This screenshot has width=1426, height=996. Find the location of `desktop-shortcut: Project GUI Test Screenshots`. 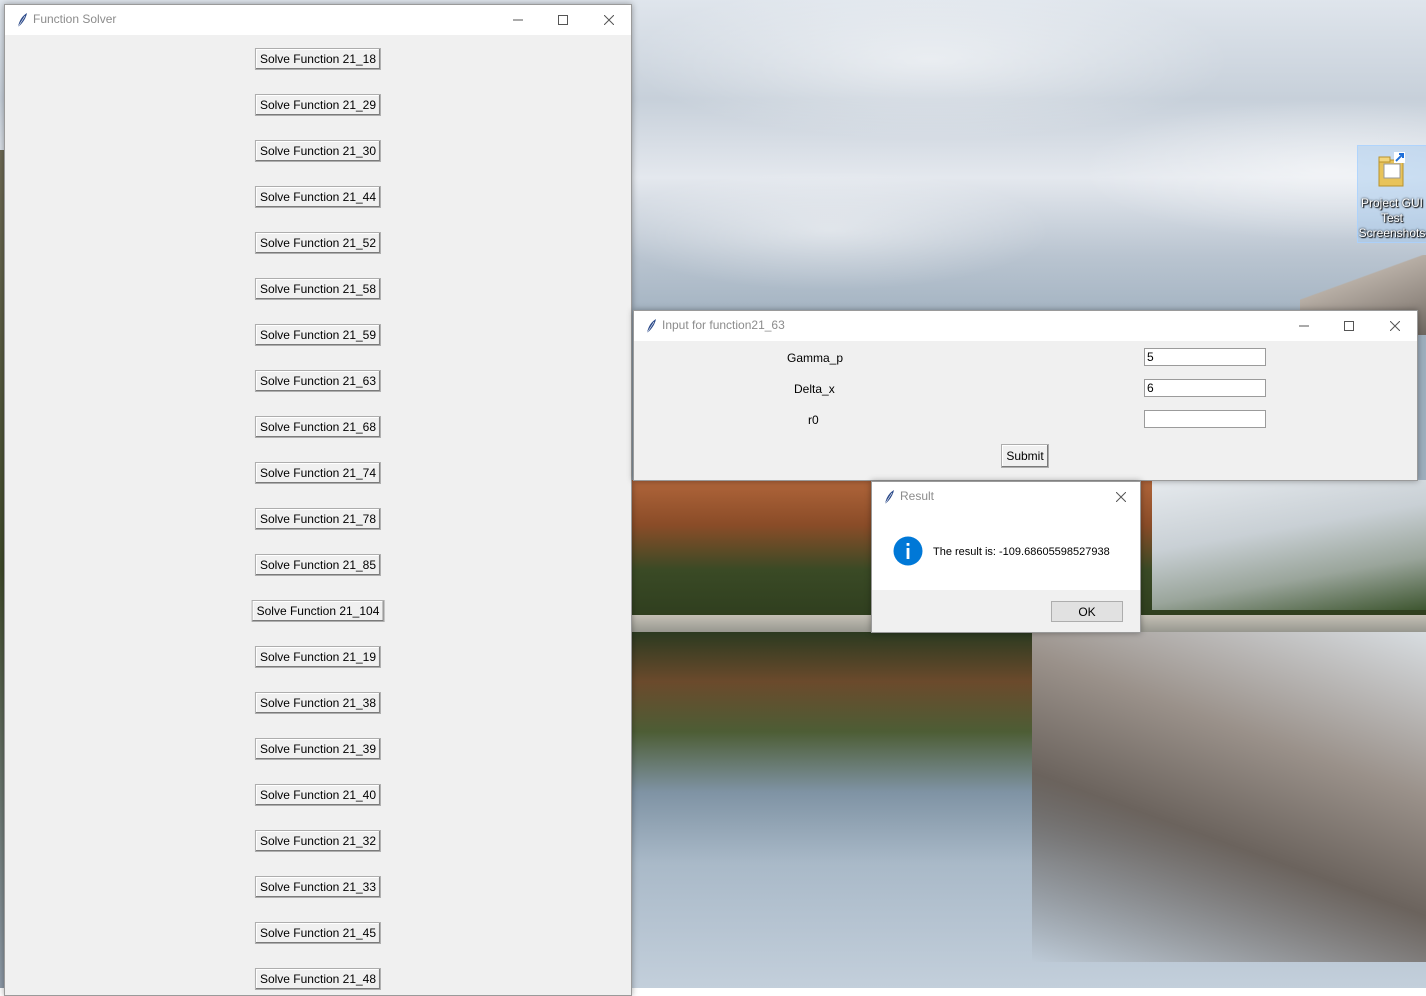

desktop-shortcut: Project GUI Test Screenshots is located at coordinates (1391, 194).